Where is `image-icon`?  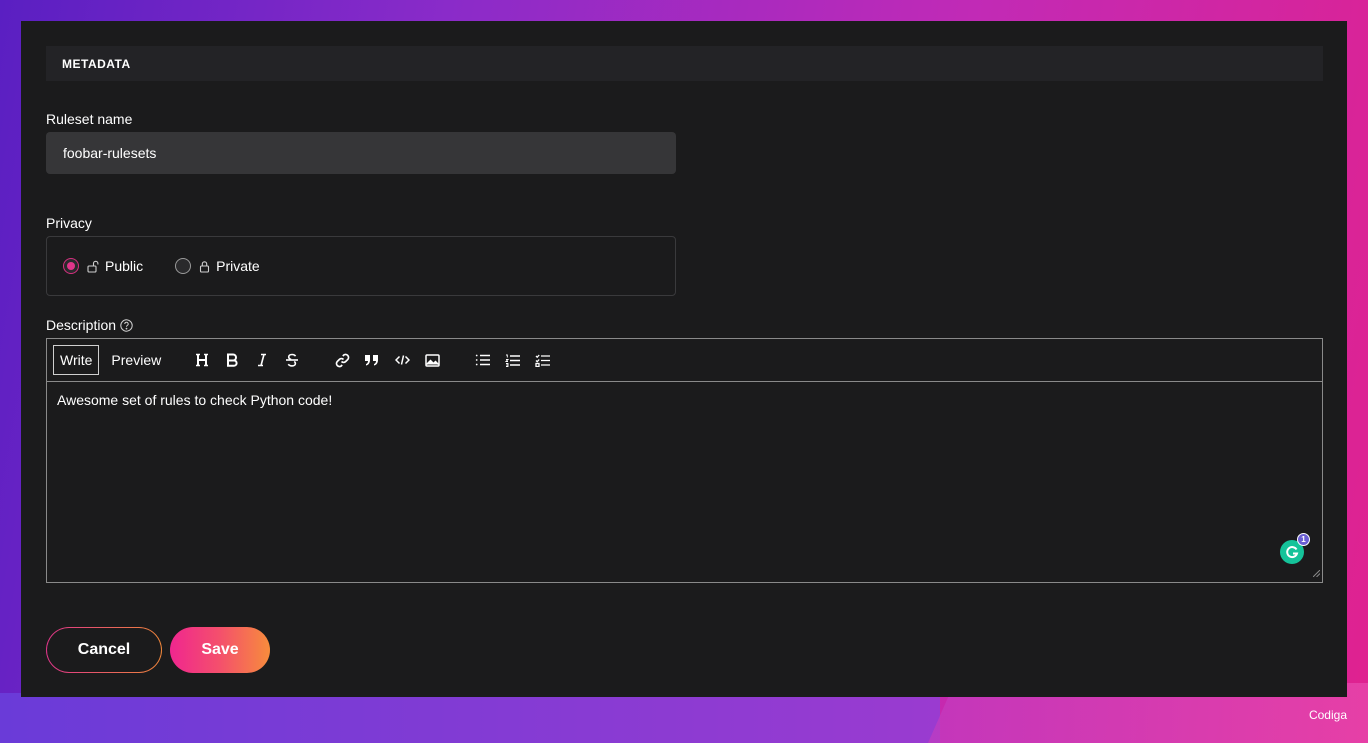 image-icon is located at coordinates (432, 360).